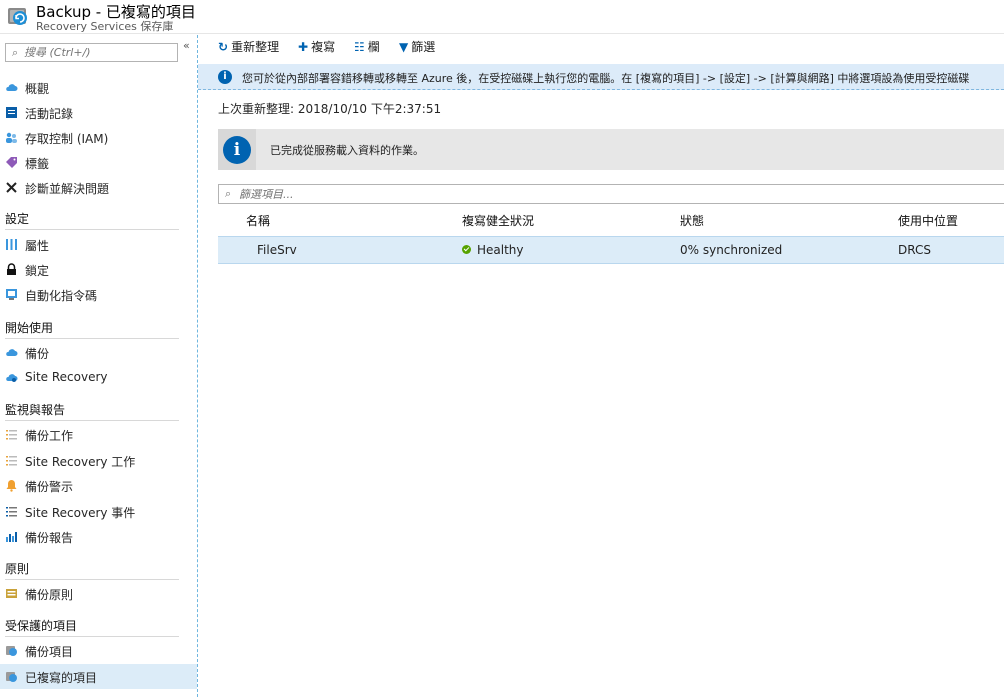 Image resolution: width=1004 pixels, height=697 pixels. What do you see at coordinates (98, 460) in the screenshot?
I see `sidebar-item-site-recovery-jobs: Site Recovery 工作` at bounding box center [98, 460].